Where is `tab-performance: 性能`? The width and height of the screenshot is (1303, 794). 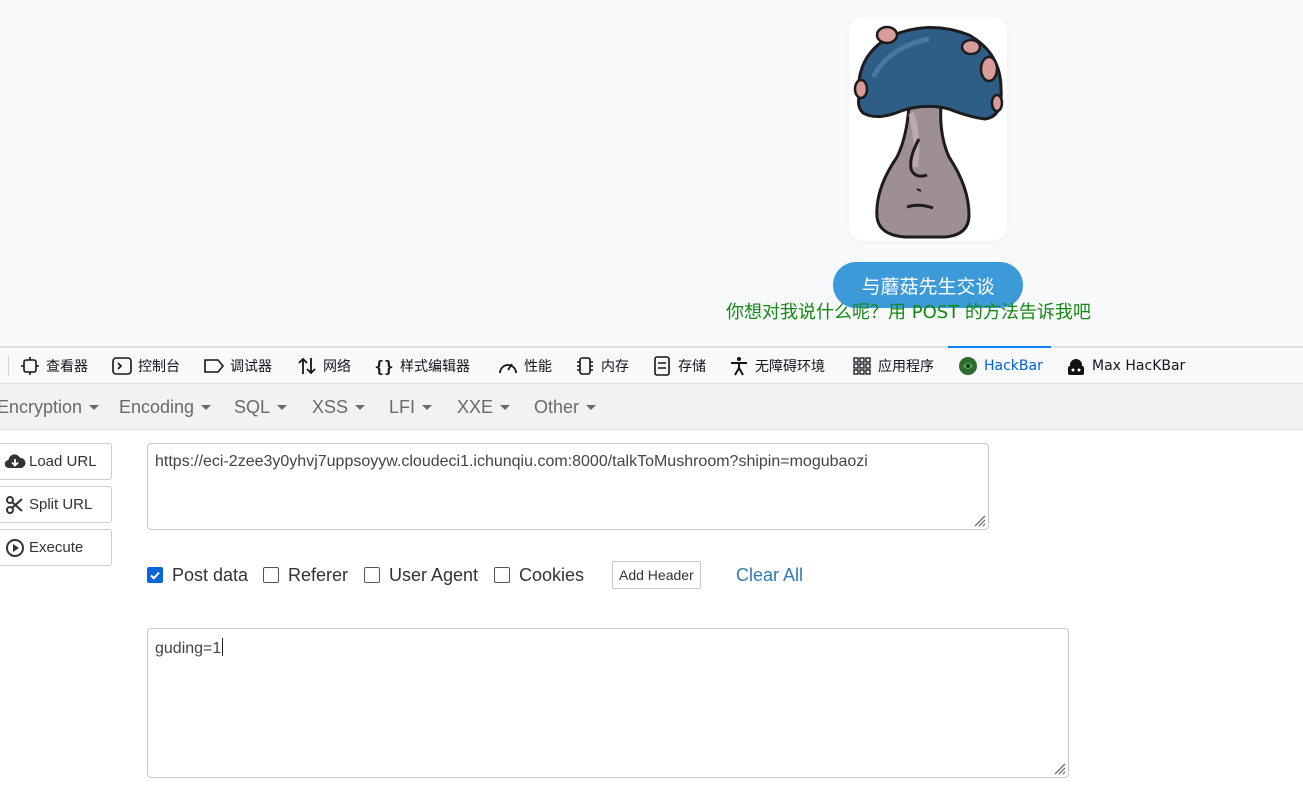 tab-performance: 性能 is located at coordinates (525, 366).